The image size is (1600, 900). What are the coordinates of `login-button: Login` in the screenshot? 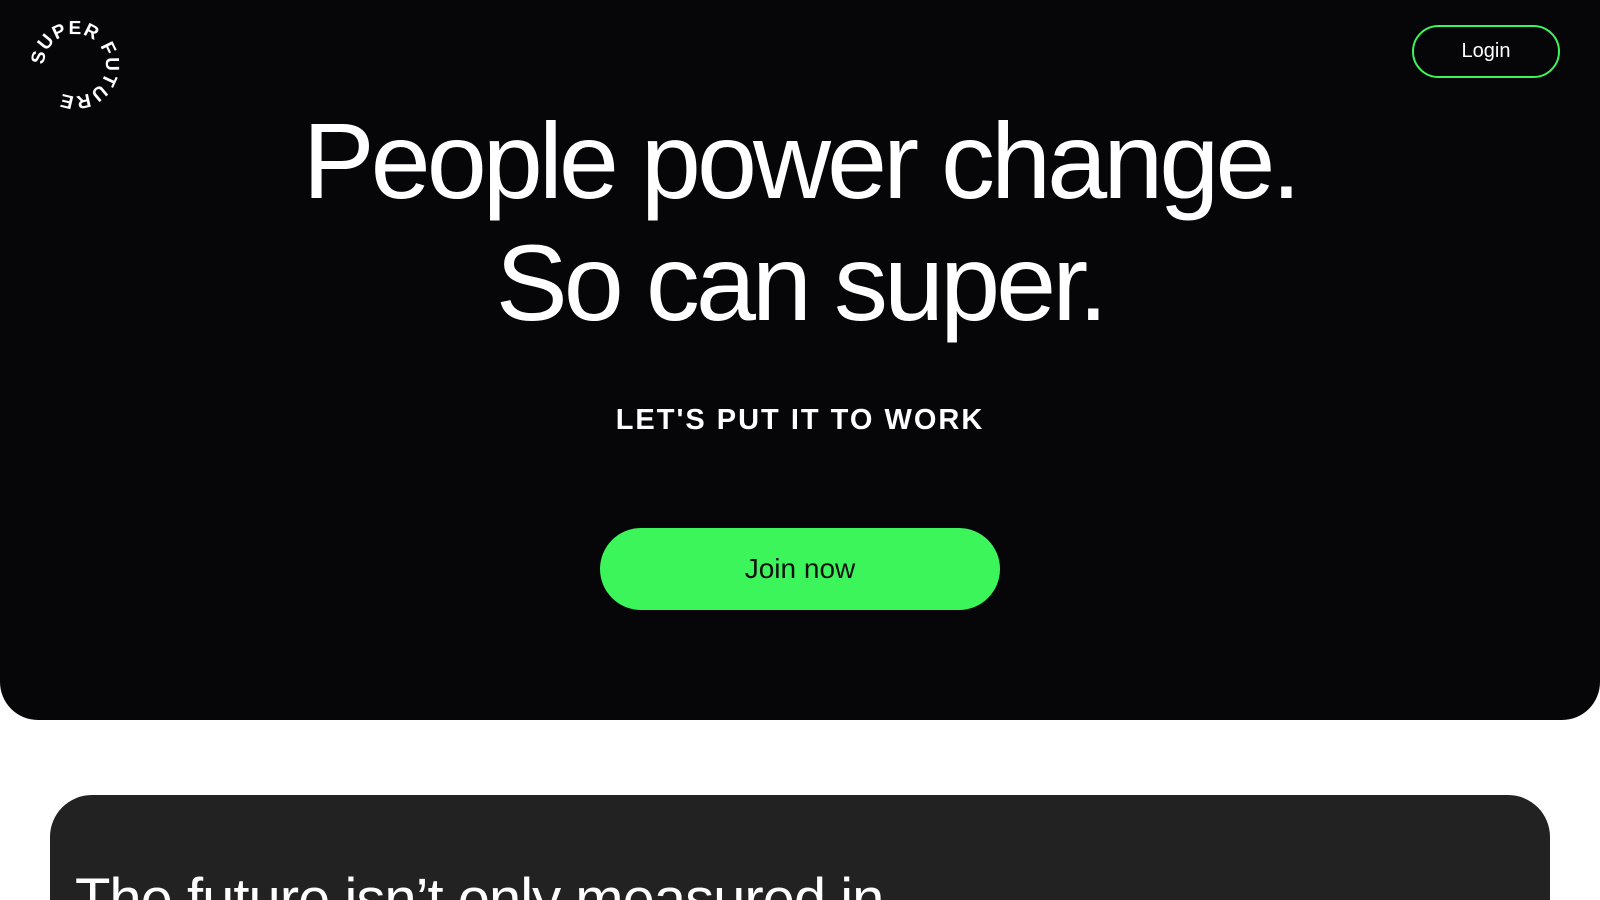 It's located at (1486, 51).